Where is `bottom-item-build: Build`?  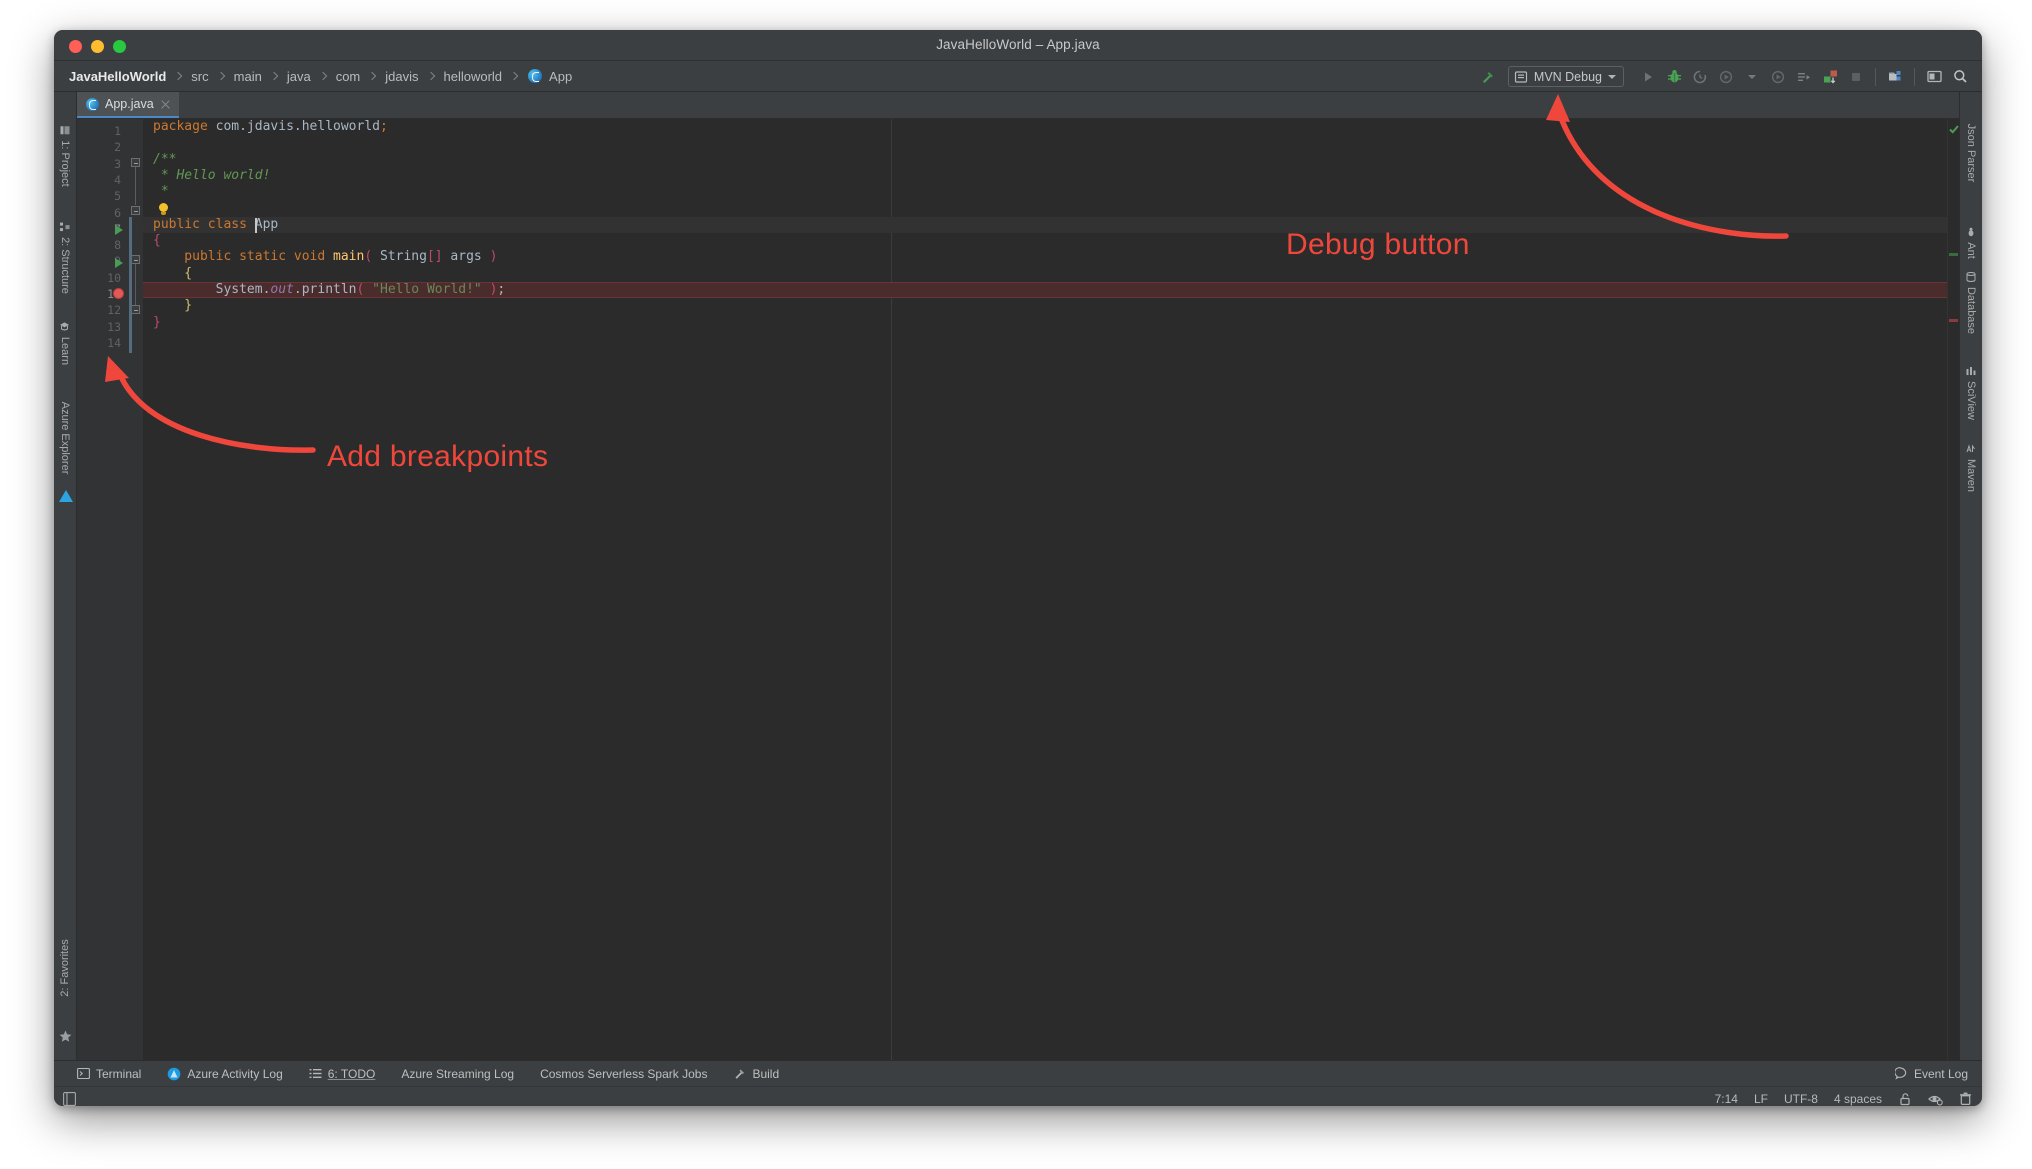 bottom-item-build: Build is located at coordinates (756, 1074).